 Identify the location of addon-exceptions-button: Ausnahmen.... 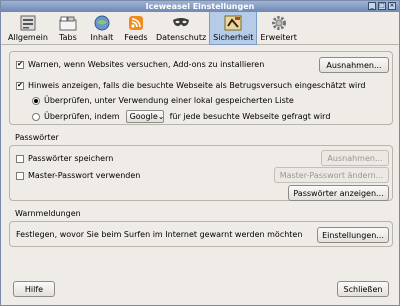
(354, 65).